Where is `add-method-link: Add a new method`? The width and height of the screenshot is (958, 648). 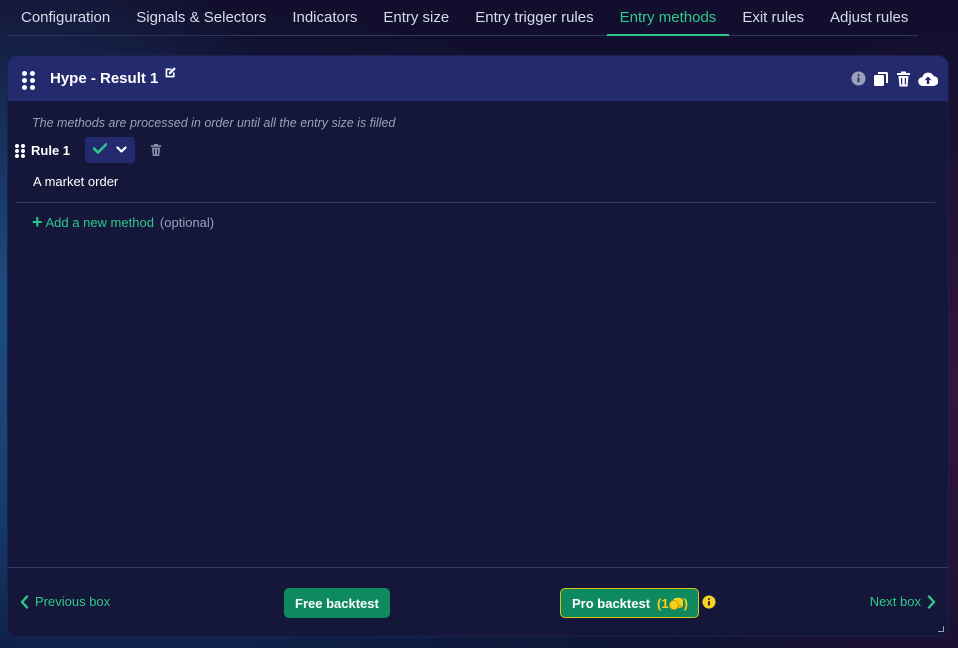
add-method-link: Add a new method is located at coordinates (100, 222).